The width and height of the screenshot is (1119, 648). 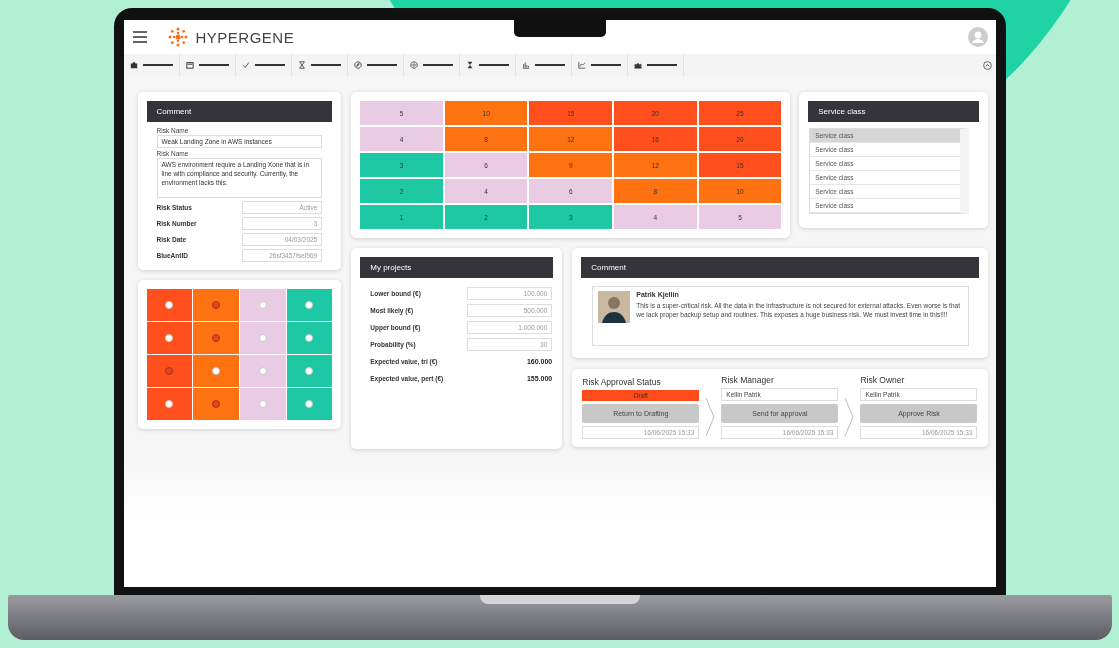 I want to click on briefcase-icon, so click(x=133, y=65).